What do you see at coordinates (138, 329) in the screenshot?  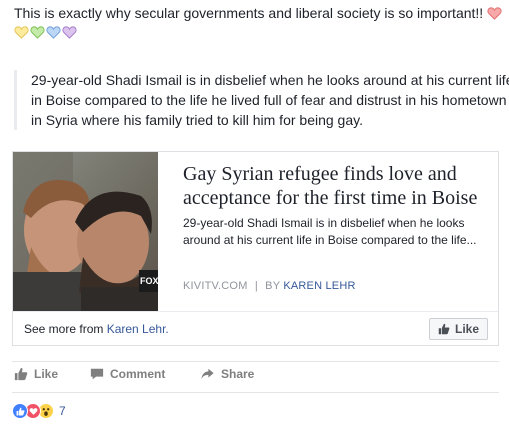 I see `see-more-author-link: Karen Lehr.` at bounding box center [138, 329].